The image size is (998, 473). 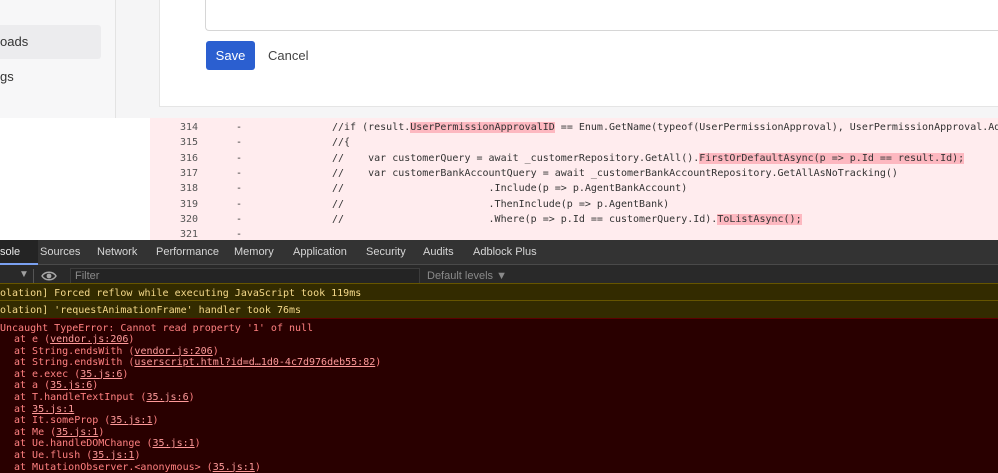 What do you see at coordinates (53, 455) in the screenshot?
I see `stack-text: at Ue.flush (` at bounding box center [53, 455].